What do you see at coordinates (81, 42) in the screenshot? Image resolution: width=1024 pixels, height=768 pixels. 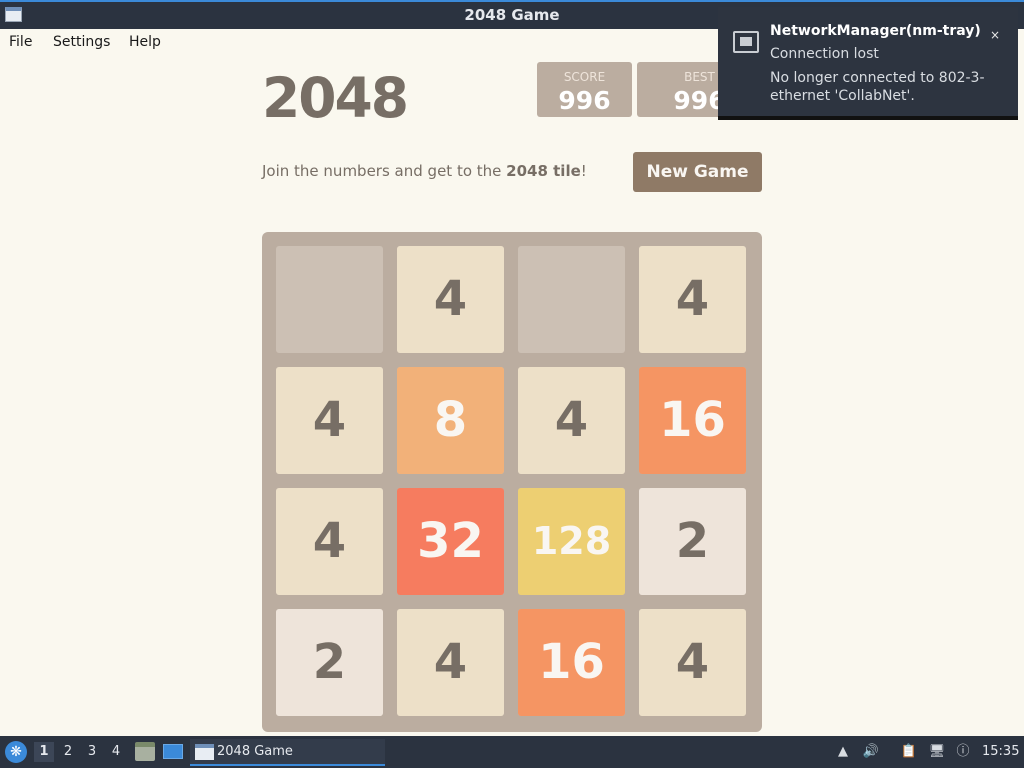 I see `menu-settings: Settings` at bounding box center [81, 42].